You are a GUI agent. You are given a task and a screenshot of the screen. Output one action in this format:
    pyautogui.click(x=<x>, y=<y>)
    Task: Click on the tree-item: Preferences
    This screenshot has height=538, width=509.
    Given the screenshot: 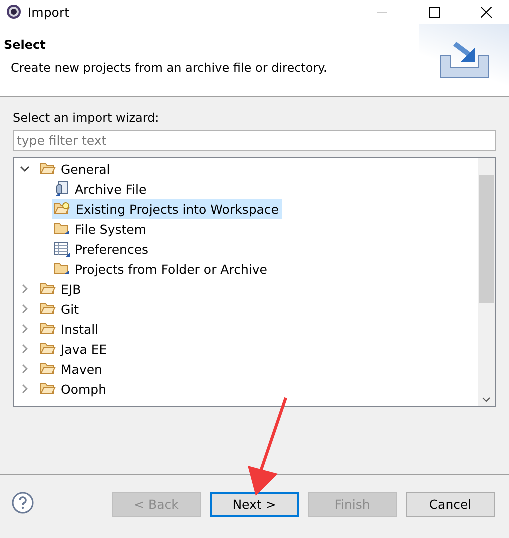 What is the action you would take?
    pyautogui.click(x=102, y=249)
    